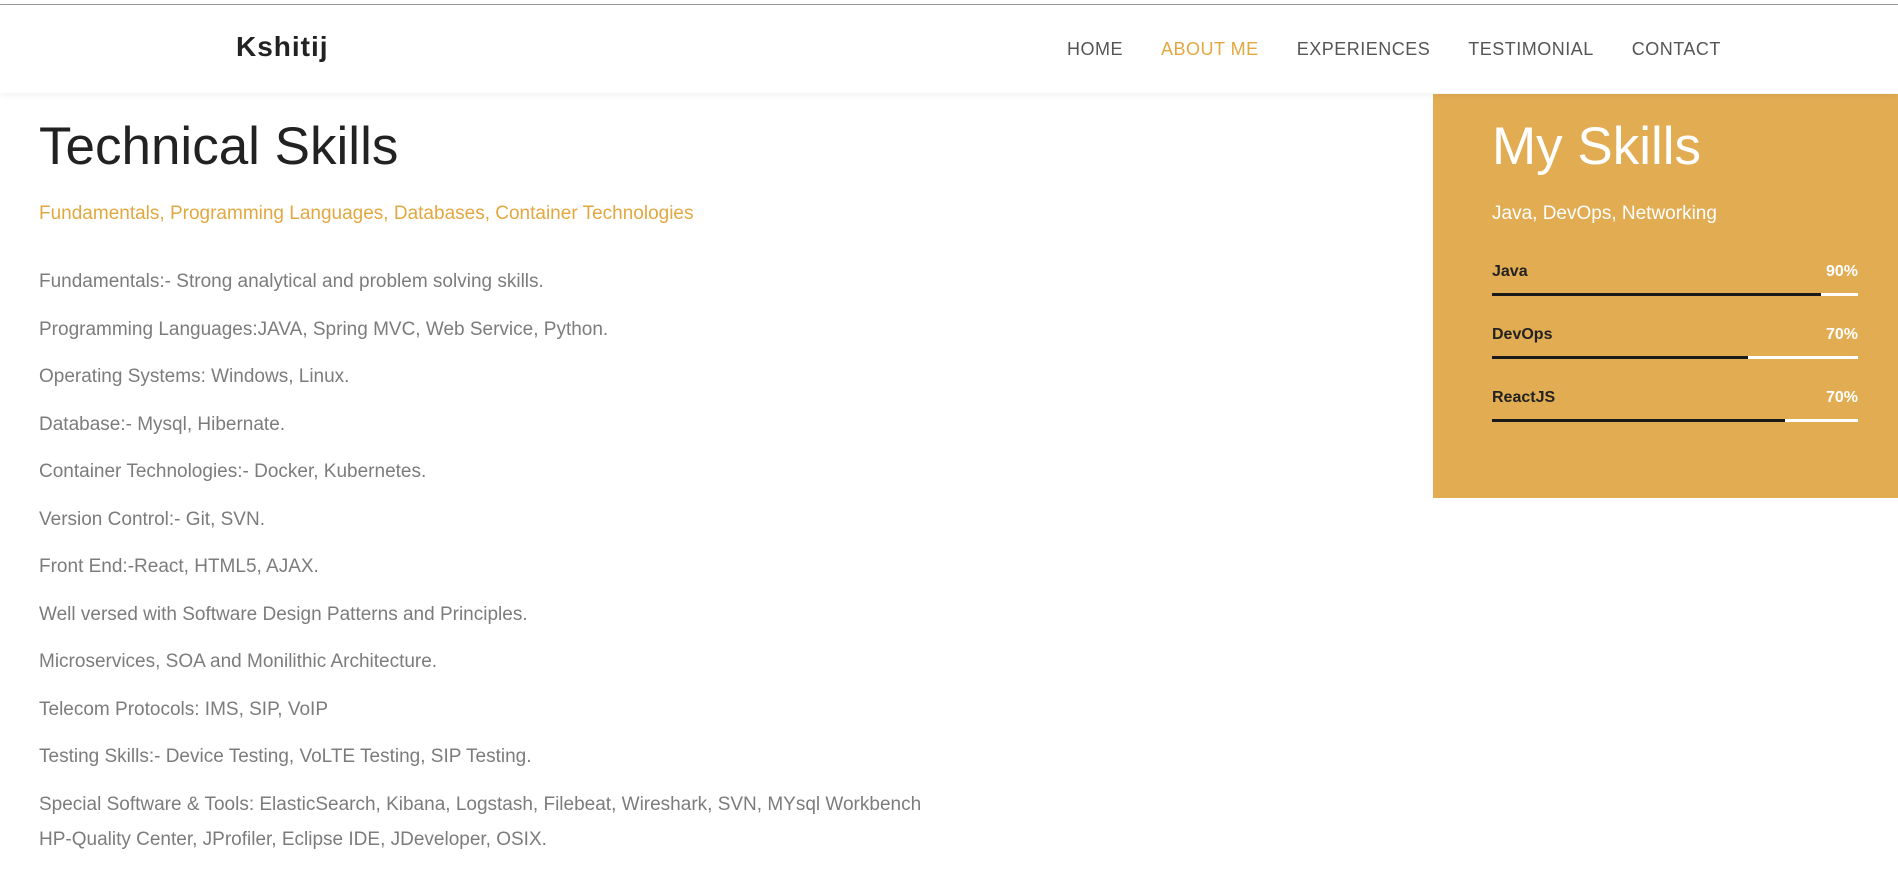 The height and width of the screenshot is (875, 1898). Describe the element at coordinates (1597, 146) in the screenshot. I see `panel-title: My Skills` at that location.